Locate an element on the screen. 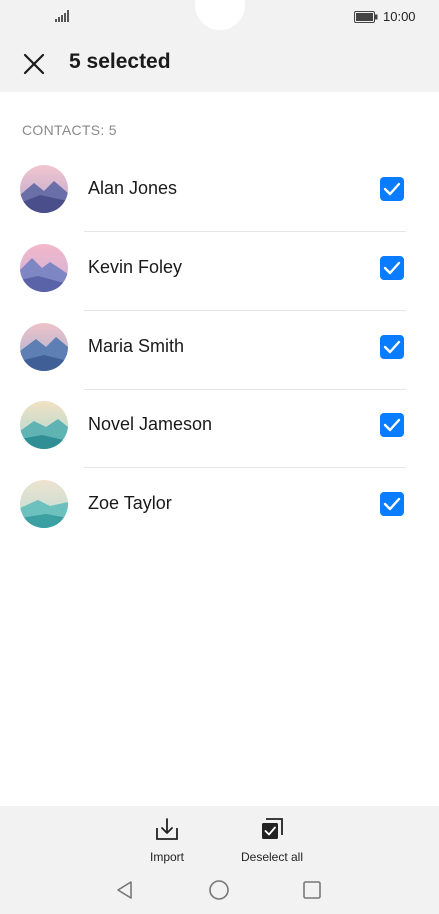  deselect-all-icon is located at coordinates (272, 828).